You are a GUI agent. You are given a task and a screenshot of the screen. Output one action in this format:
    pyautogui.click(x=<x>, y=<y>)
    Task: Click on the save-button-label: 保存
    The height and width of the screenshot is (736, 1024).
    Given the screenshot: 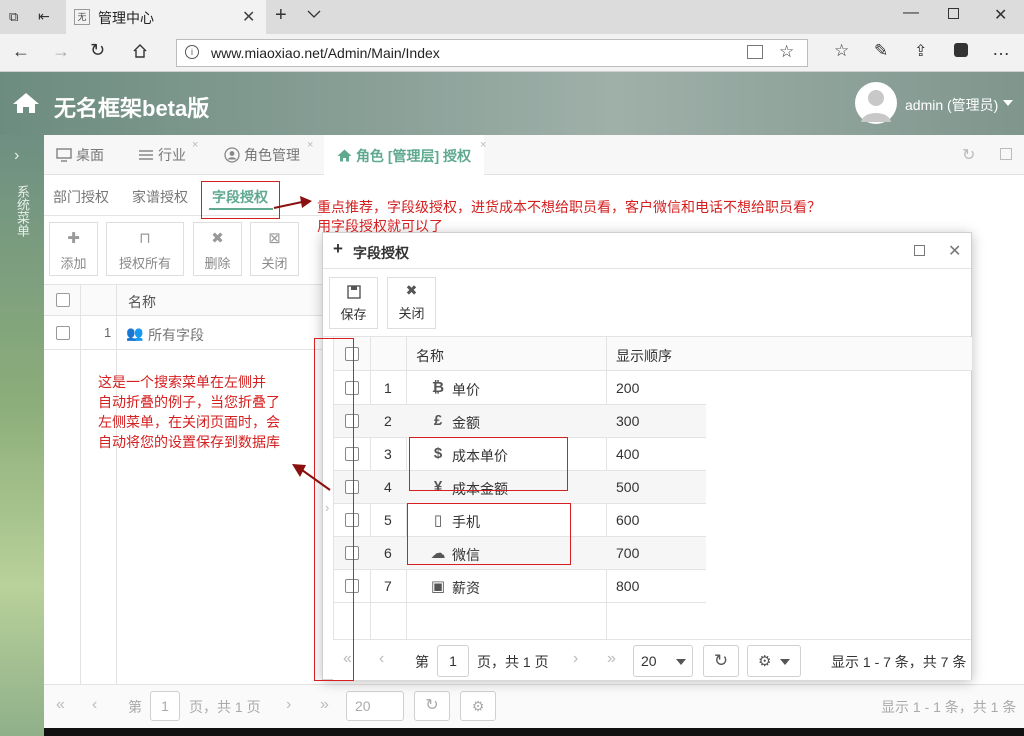 What is the action you would take?
    pyautogui.click(x=353, y=314)
    